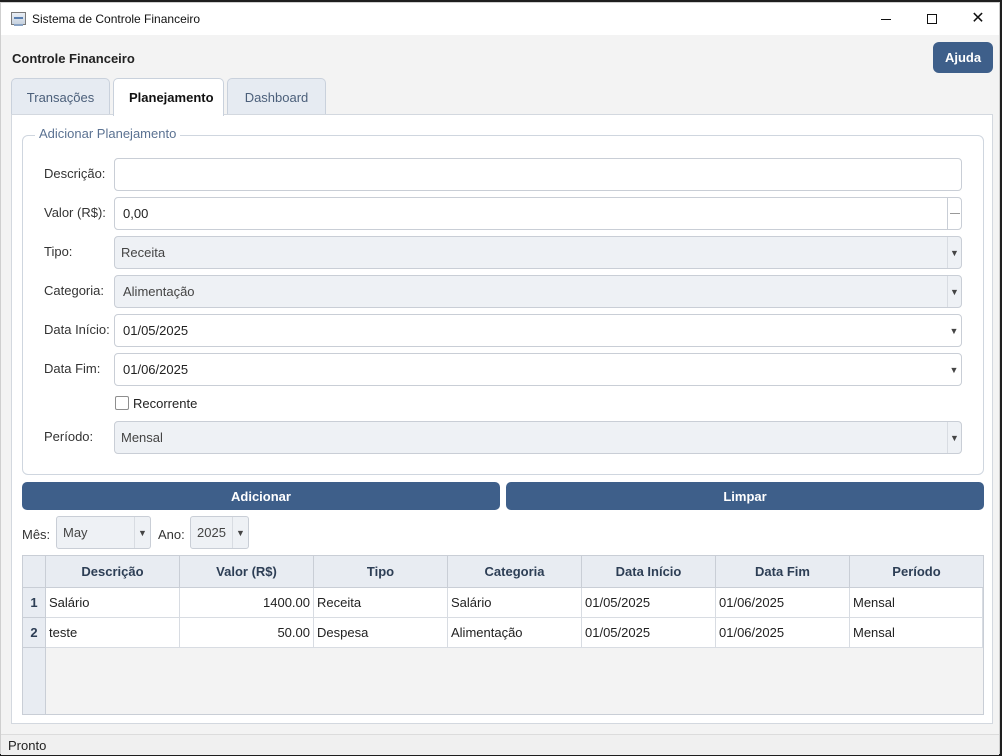  What do you see at coordinates (381, 603) in the screenshot?
I see `cell-tipo: Receita` at bounding box center [381, 603].